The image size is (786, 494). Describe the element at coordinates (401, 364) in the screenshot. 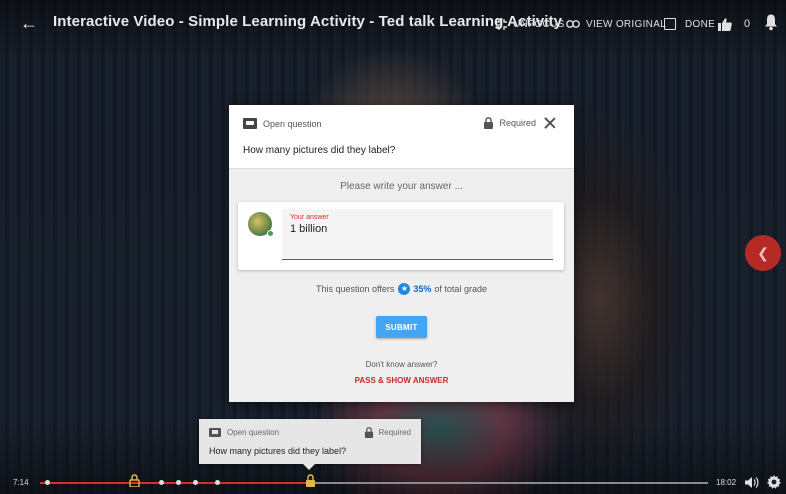

I see `dont-know-text: Don't know answer?` at that location.